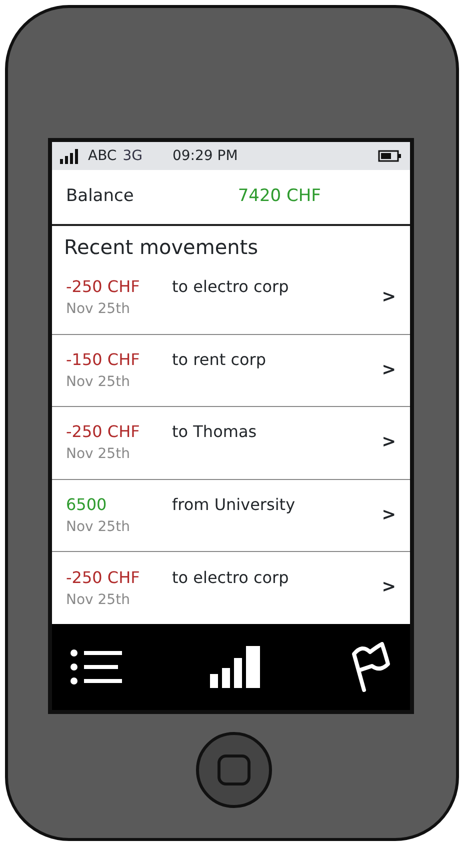 The height and width of the screenshot is (846, 464). What do you see at coordinates (100, 196) in the screenshot?
I see `balance-label: Balance` at bounding box center [100, 196].